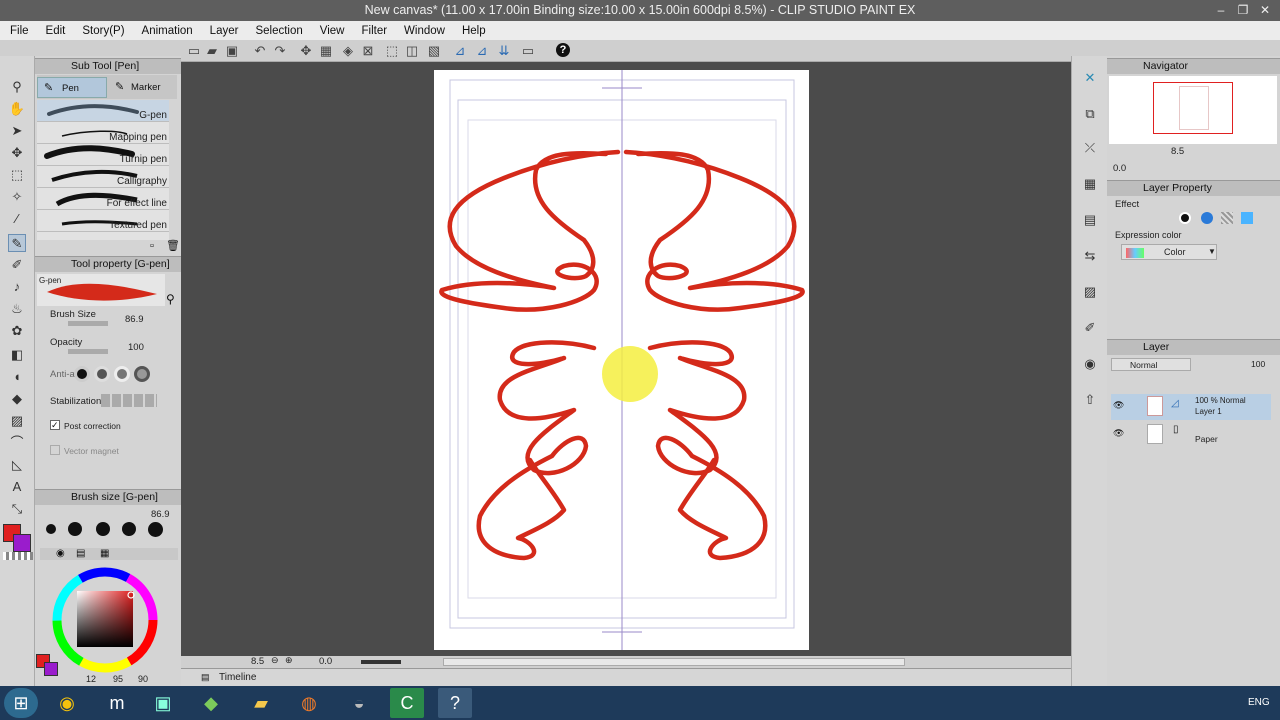 This screenshot has width=1280, height=720. I want to click on operation-tool-icon: ➤, so click(17, 131).